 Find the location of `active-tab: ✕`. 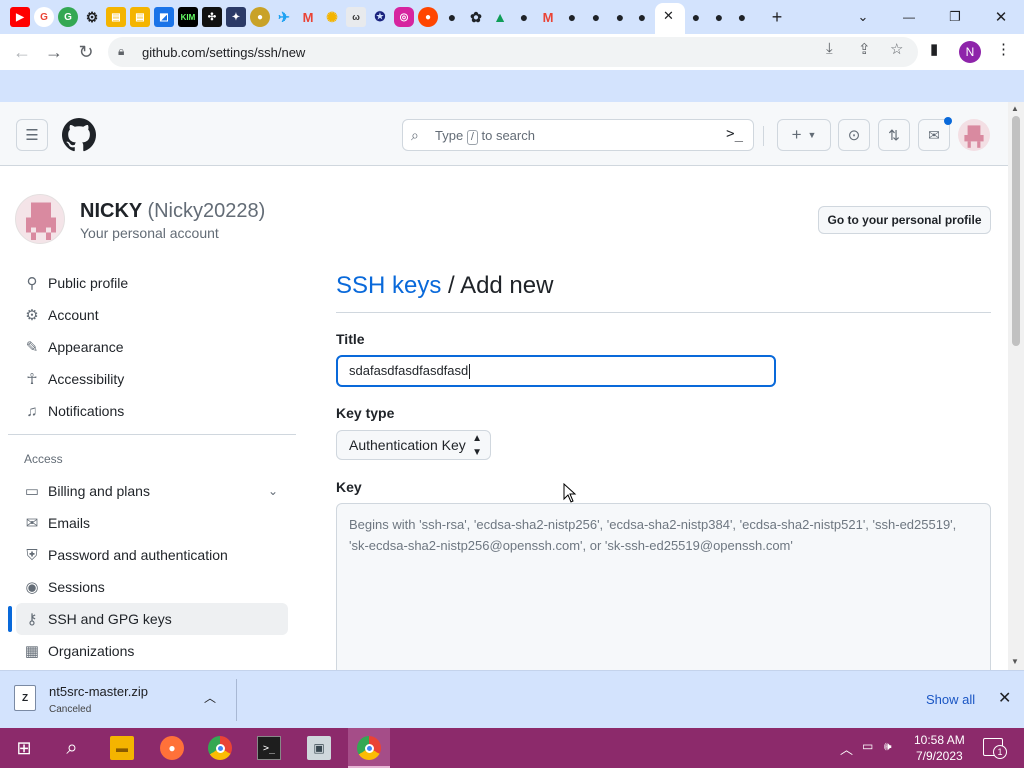

active-tab: ✕ is located at coordinates (670, 18).